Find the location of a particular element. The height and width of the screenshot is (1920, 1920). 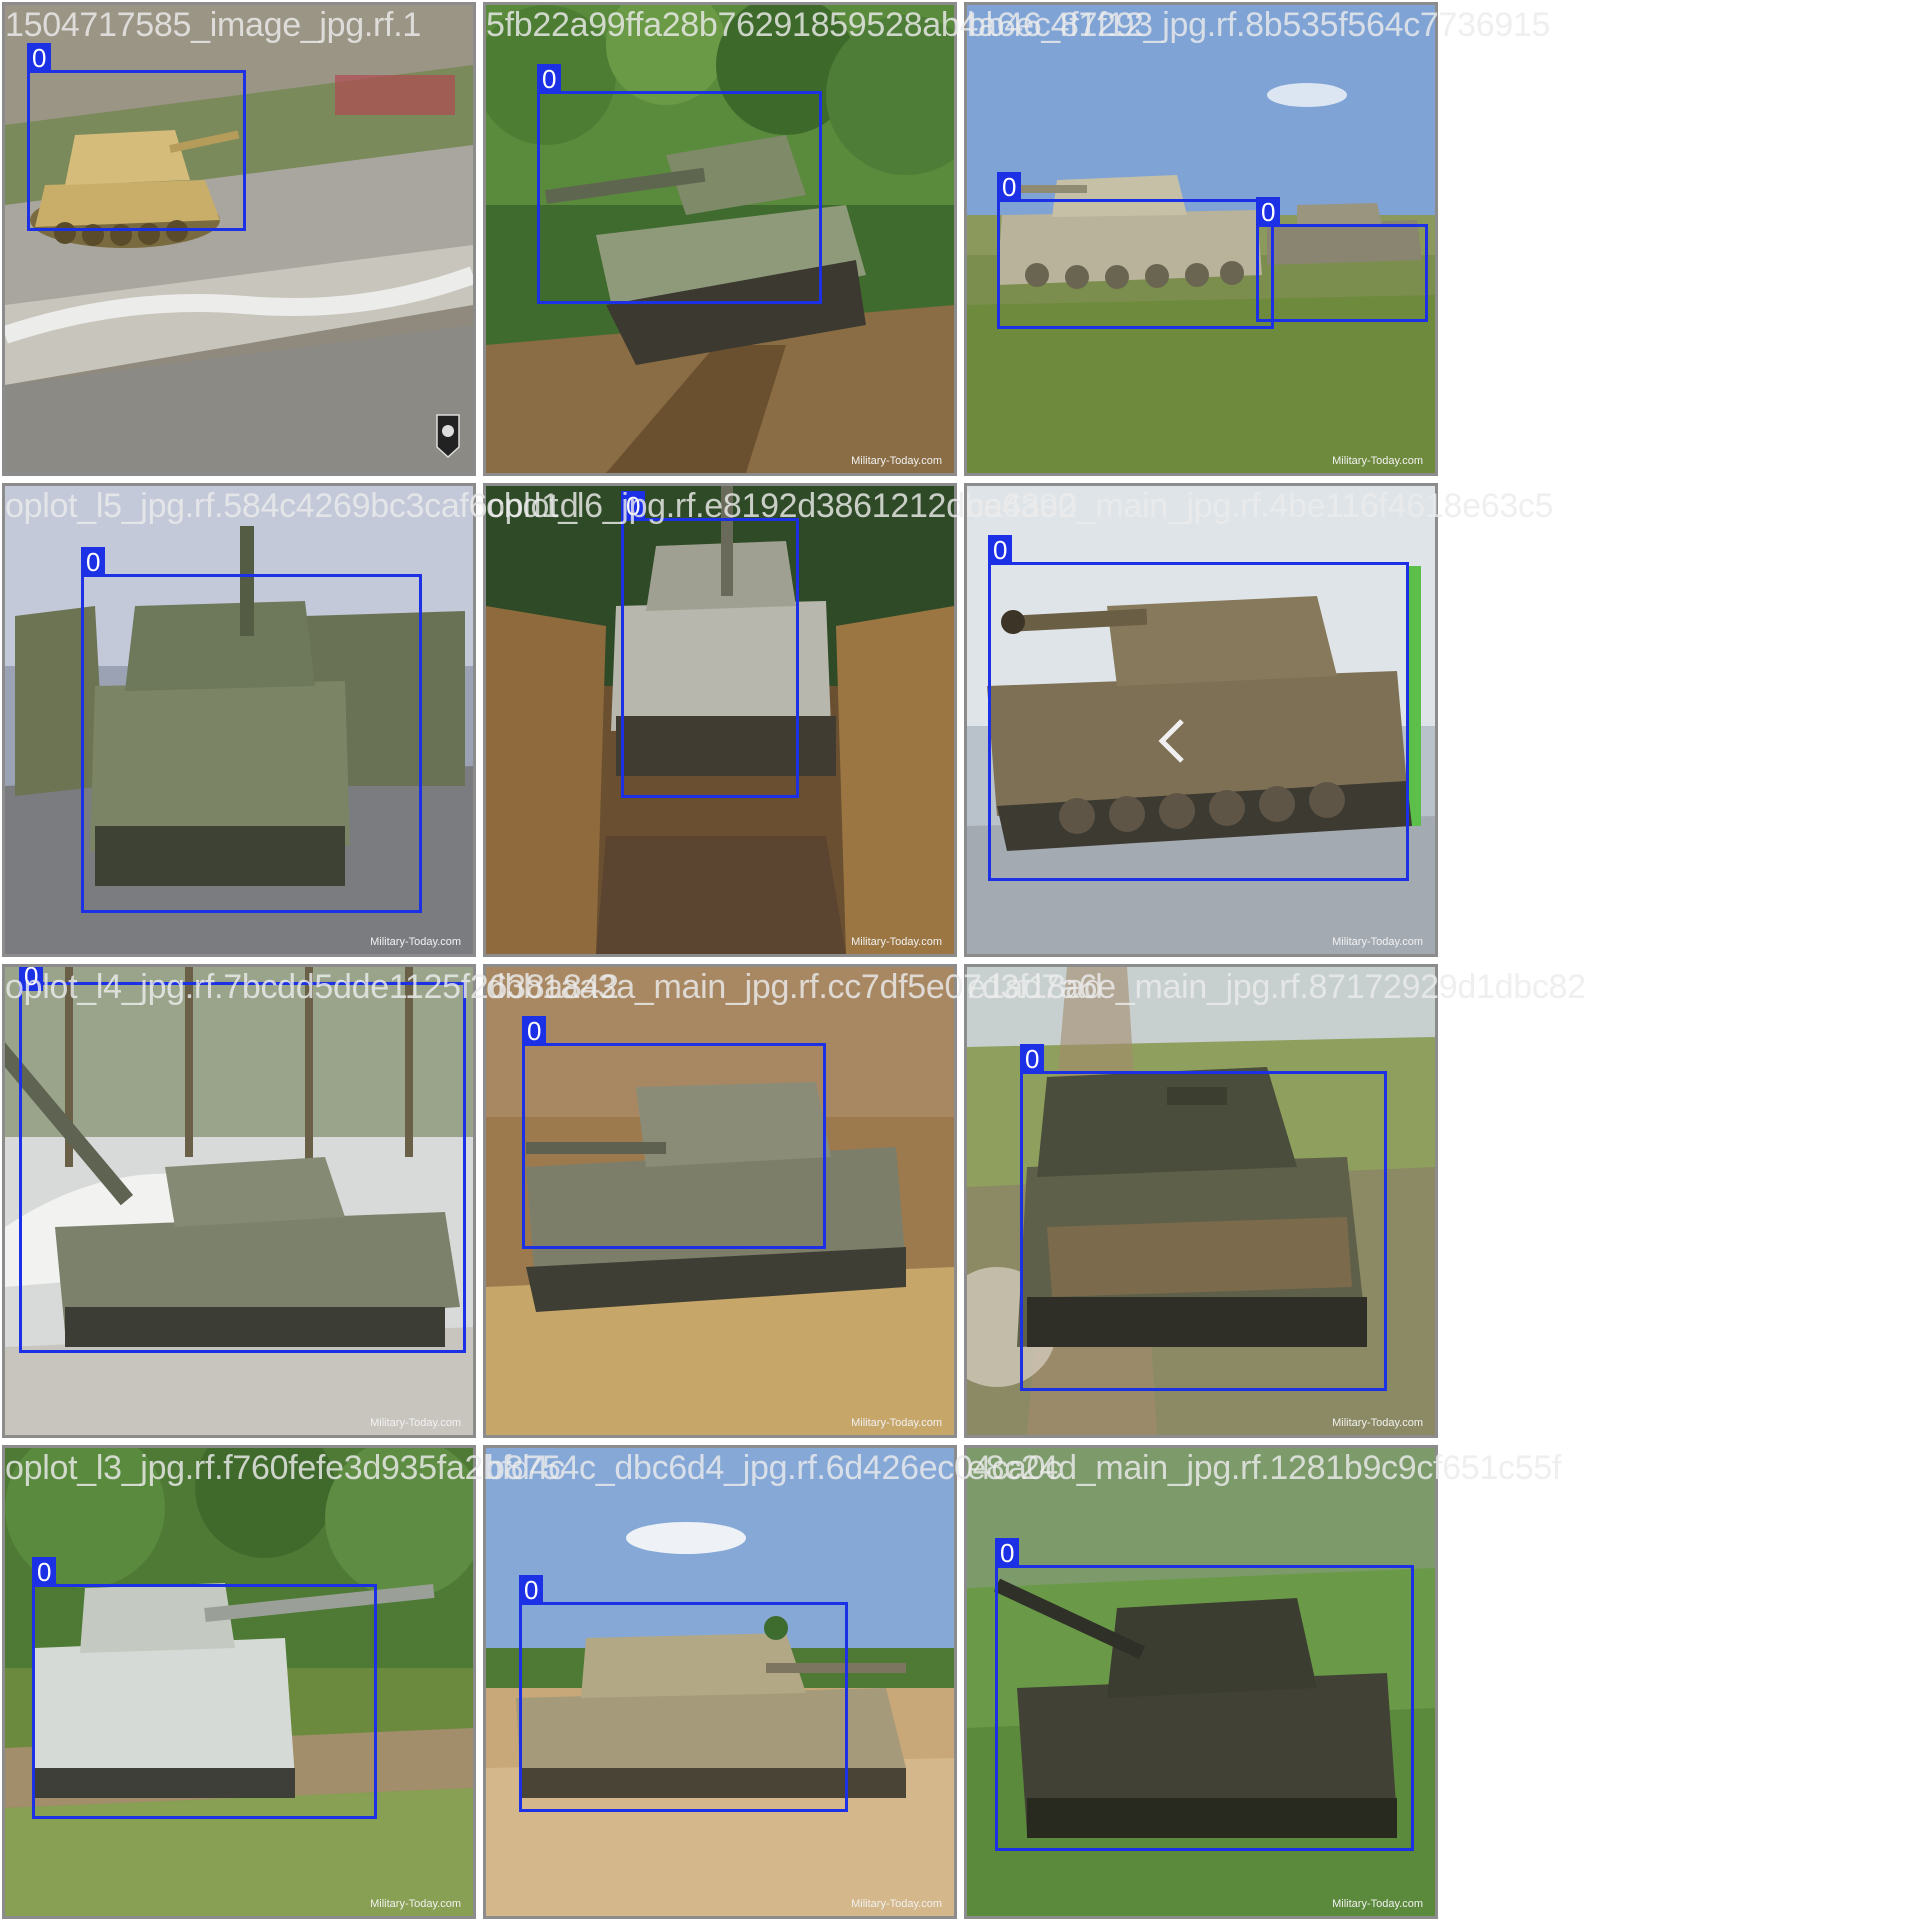

image-tile-5: Military-Today.com 0 is located at coordinates (720, 720).